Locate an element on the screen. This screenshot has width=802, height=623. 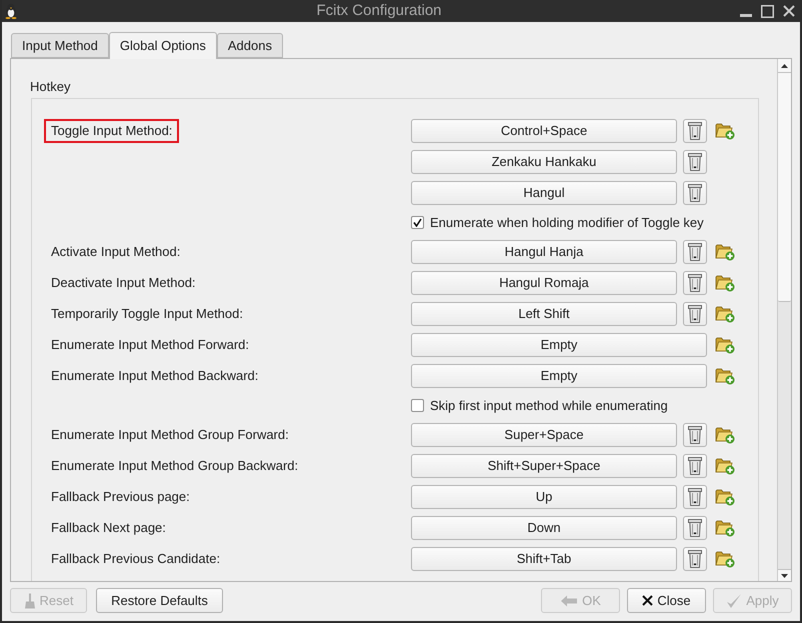
key-button: Hangul Hanja is located at coordinates (544, 252).